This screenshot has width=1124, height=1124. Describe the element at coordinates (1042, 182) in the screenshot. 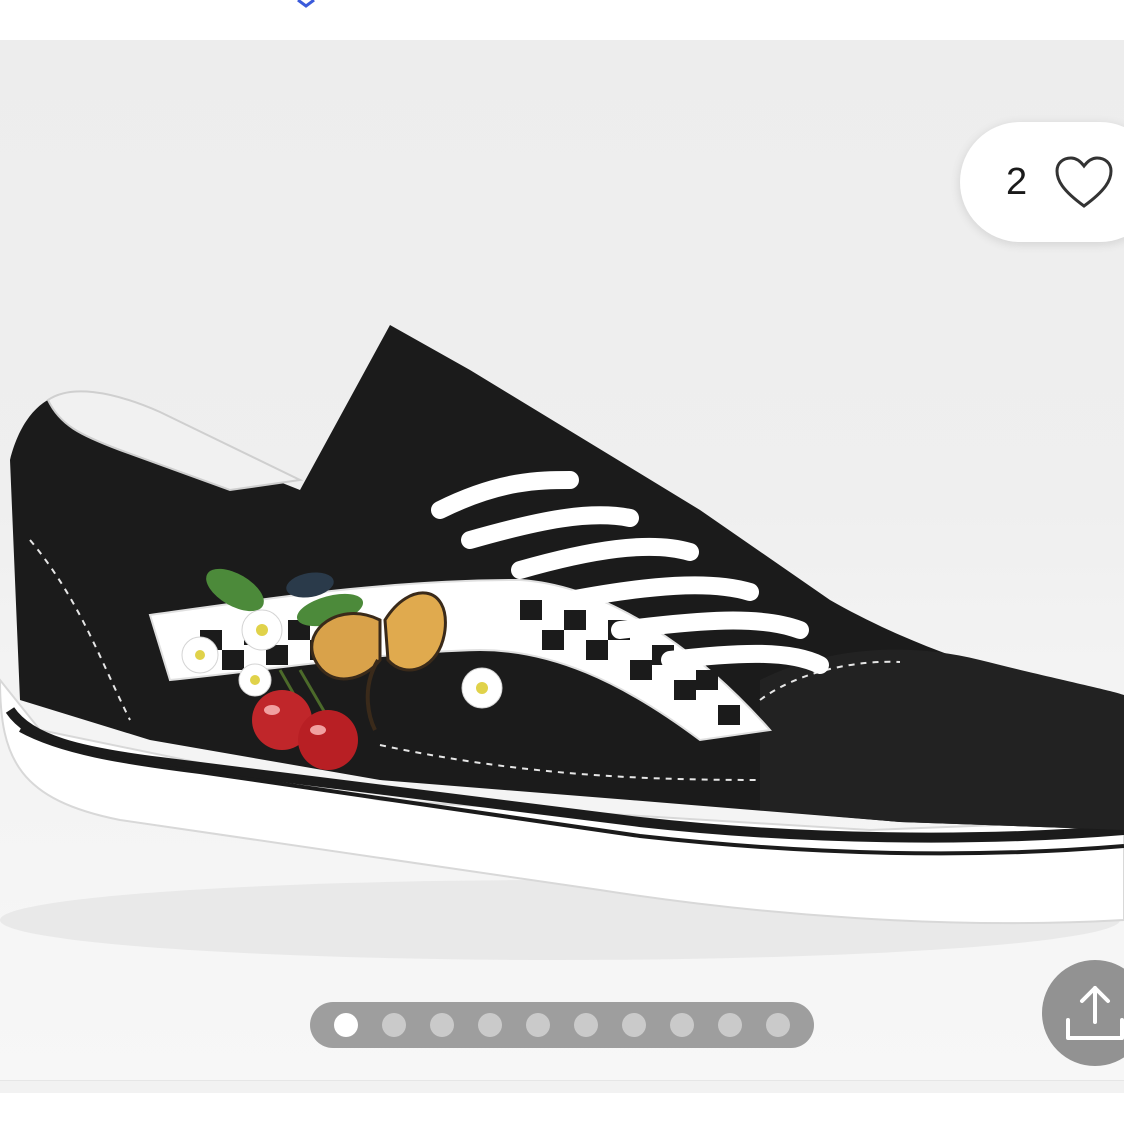

I see `like-button: 2` at that location.